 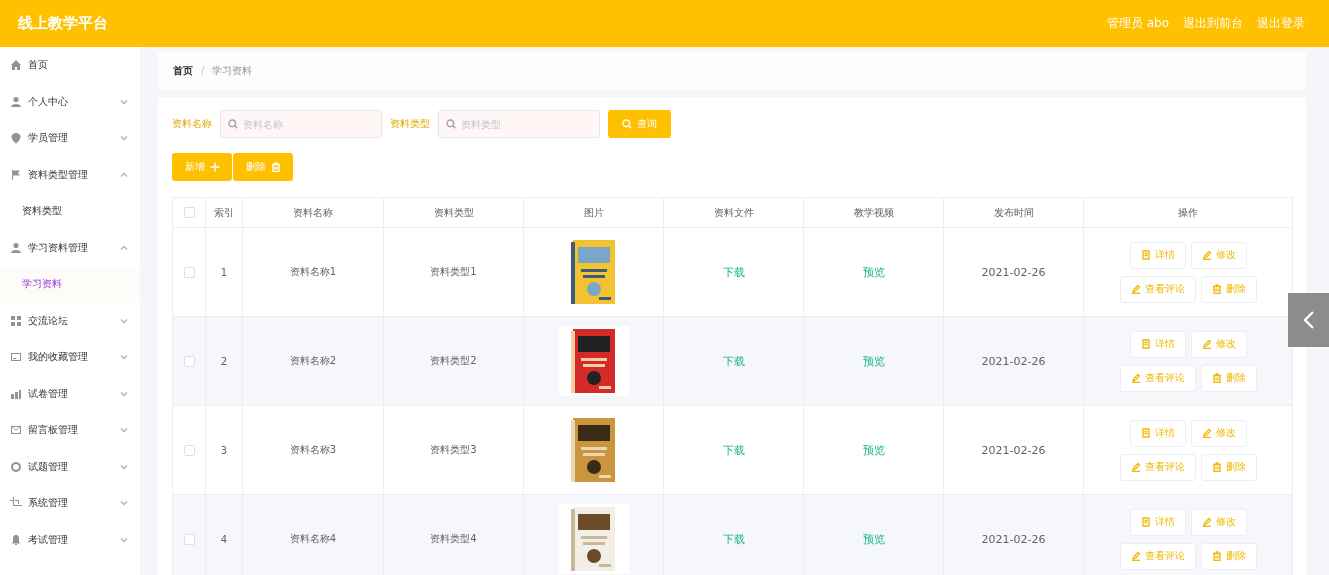 What do you see at coordinates (453, 212) in the screenshot?
I see `column-header: 资料类型` at bounding box center [453, 212].